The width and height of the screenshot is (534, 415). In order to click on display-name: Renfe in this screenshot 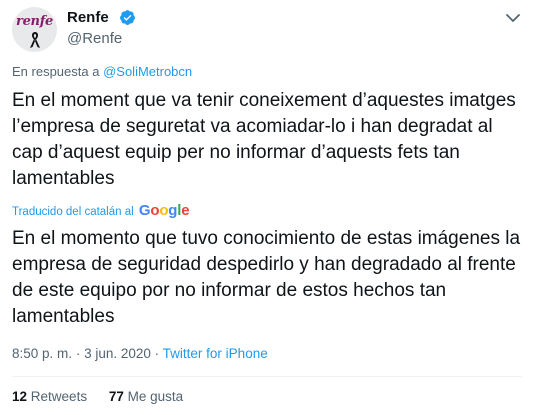, I will do `click(88, 17)`.